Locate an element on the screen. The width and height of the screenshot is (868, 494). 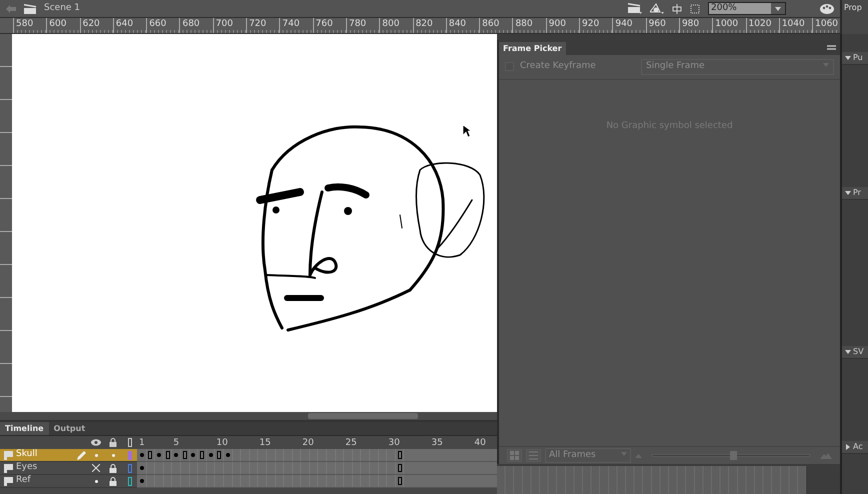
frame-number: 40 is located at coordinates (480, 443).